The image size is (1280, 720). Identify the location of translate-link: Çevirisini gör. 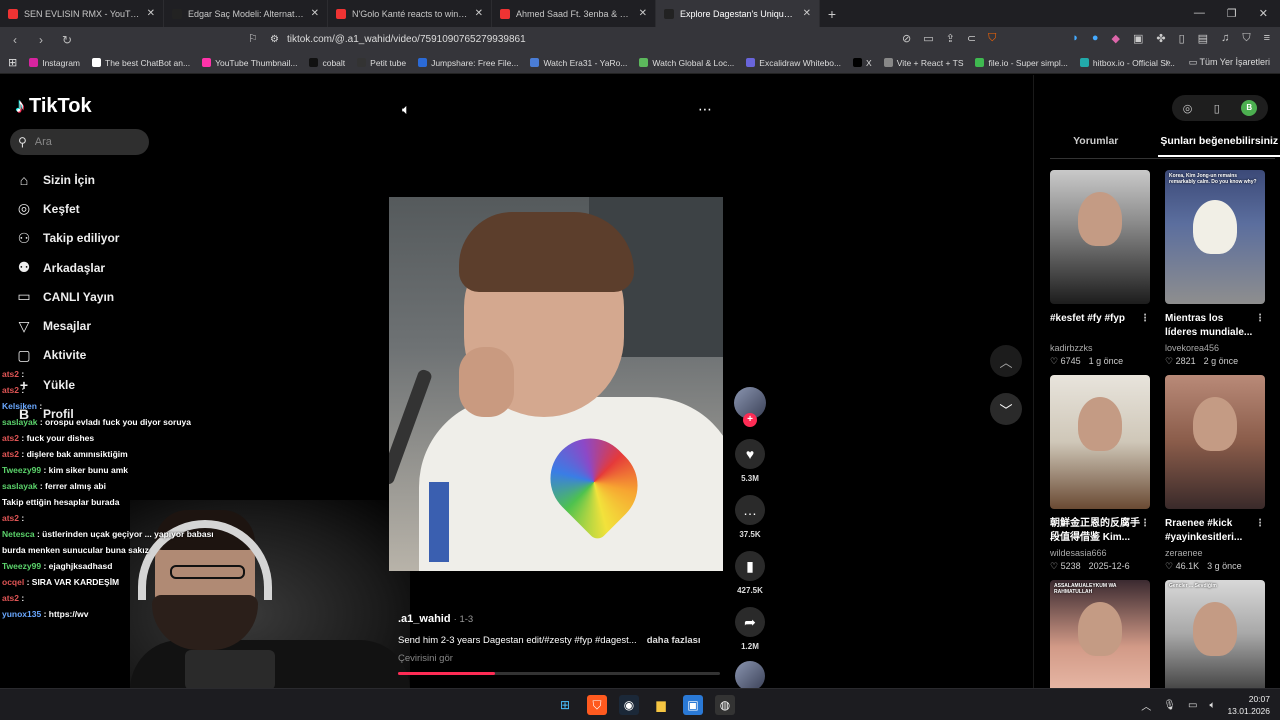
(563, 658).